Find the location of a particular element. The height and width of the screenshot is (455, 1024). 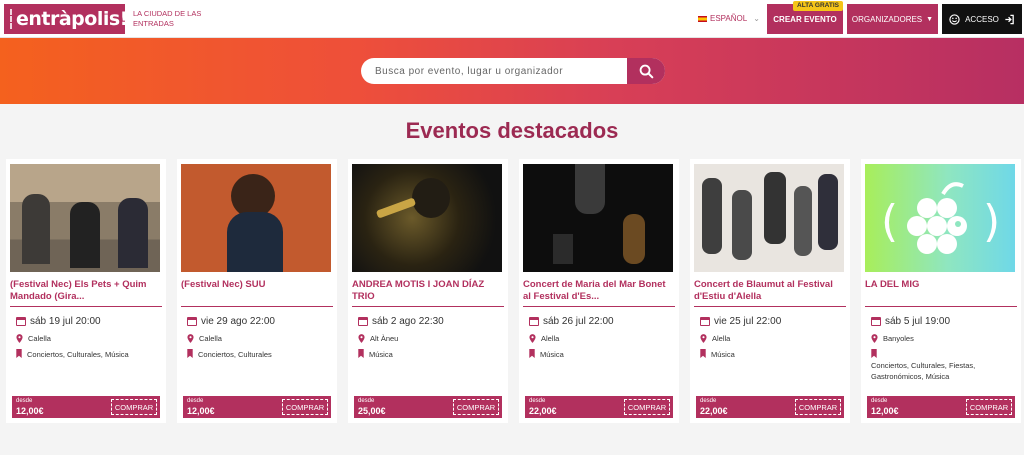

event-location-text: Alt Àneu is located at coordinates (384, 338).